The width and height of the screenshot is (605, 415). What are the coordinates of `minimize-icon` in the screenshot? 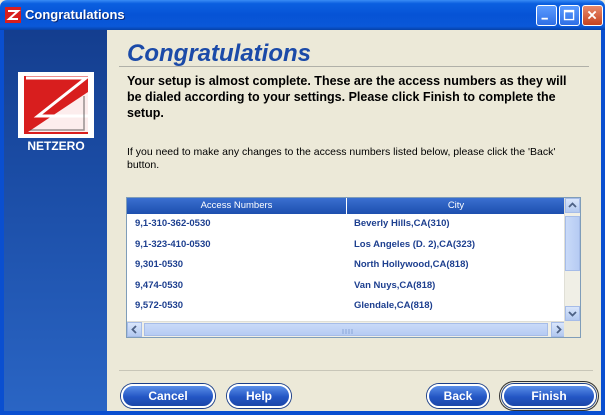 It's located at (544, 18).